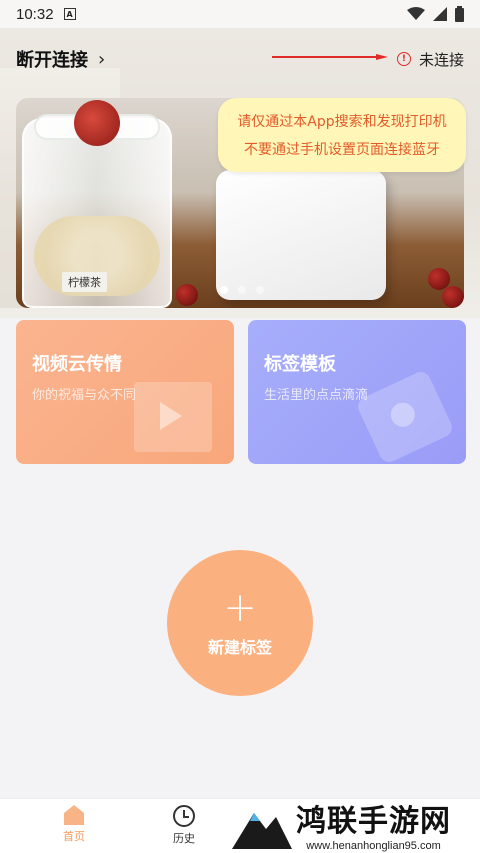 The height and width of the screenshot is (853, 480). I want to click on bluetooth-hint-tooltip: 请仅通过本App搜索和发现打印机 不要通过手机设置页面连接蓝牙, so click(342, 135).